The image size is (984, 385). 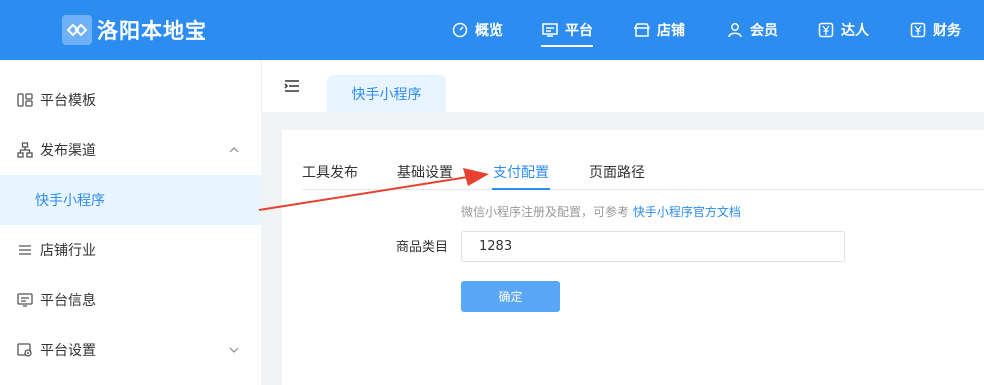 I want to click on nav-member: 会员, so click(x=752, y=30).